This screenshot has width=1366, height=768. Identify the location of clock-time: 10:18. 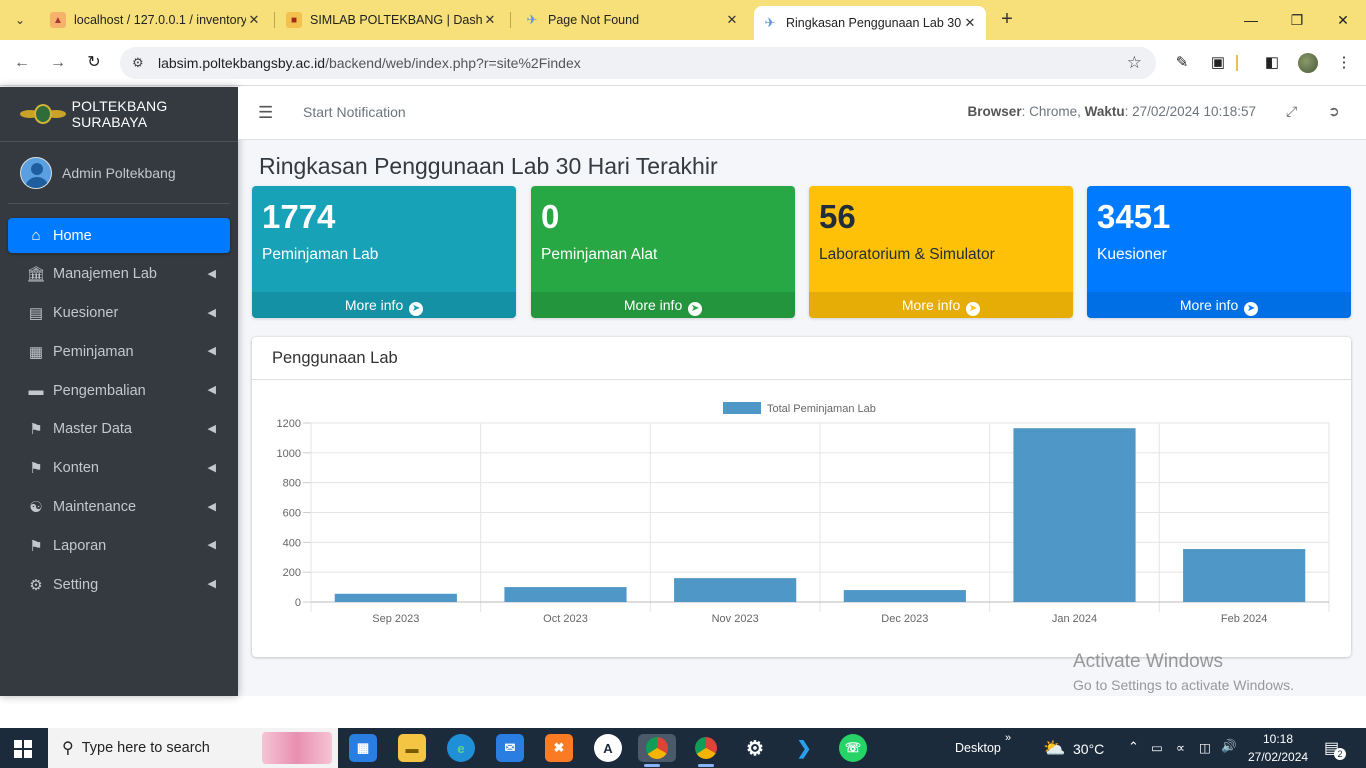
(1278, 739).